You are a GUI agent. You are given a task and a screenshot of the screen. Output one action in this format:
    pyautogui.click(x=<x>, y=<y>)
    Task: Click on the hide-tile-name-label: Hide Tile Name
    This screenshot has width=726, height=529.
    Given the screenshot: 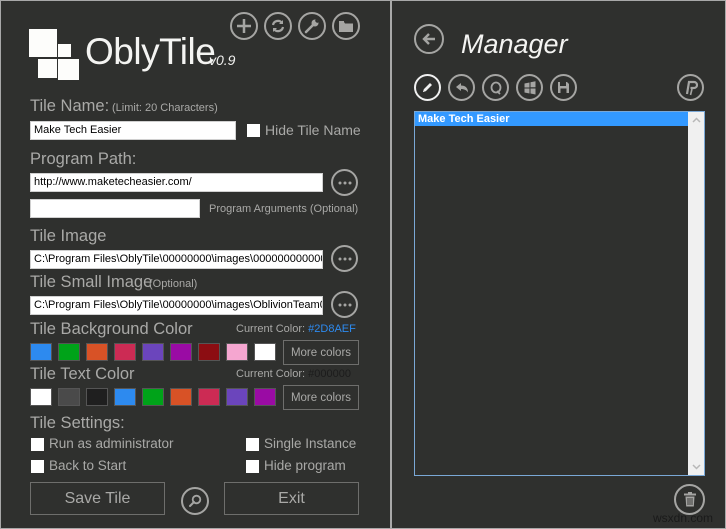 What is the action you would take?
    pyautogui.click(x=313, y=130)
    